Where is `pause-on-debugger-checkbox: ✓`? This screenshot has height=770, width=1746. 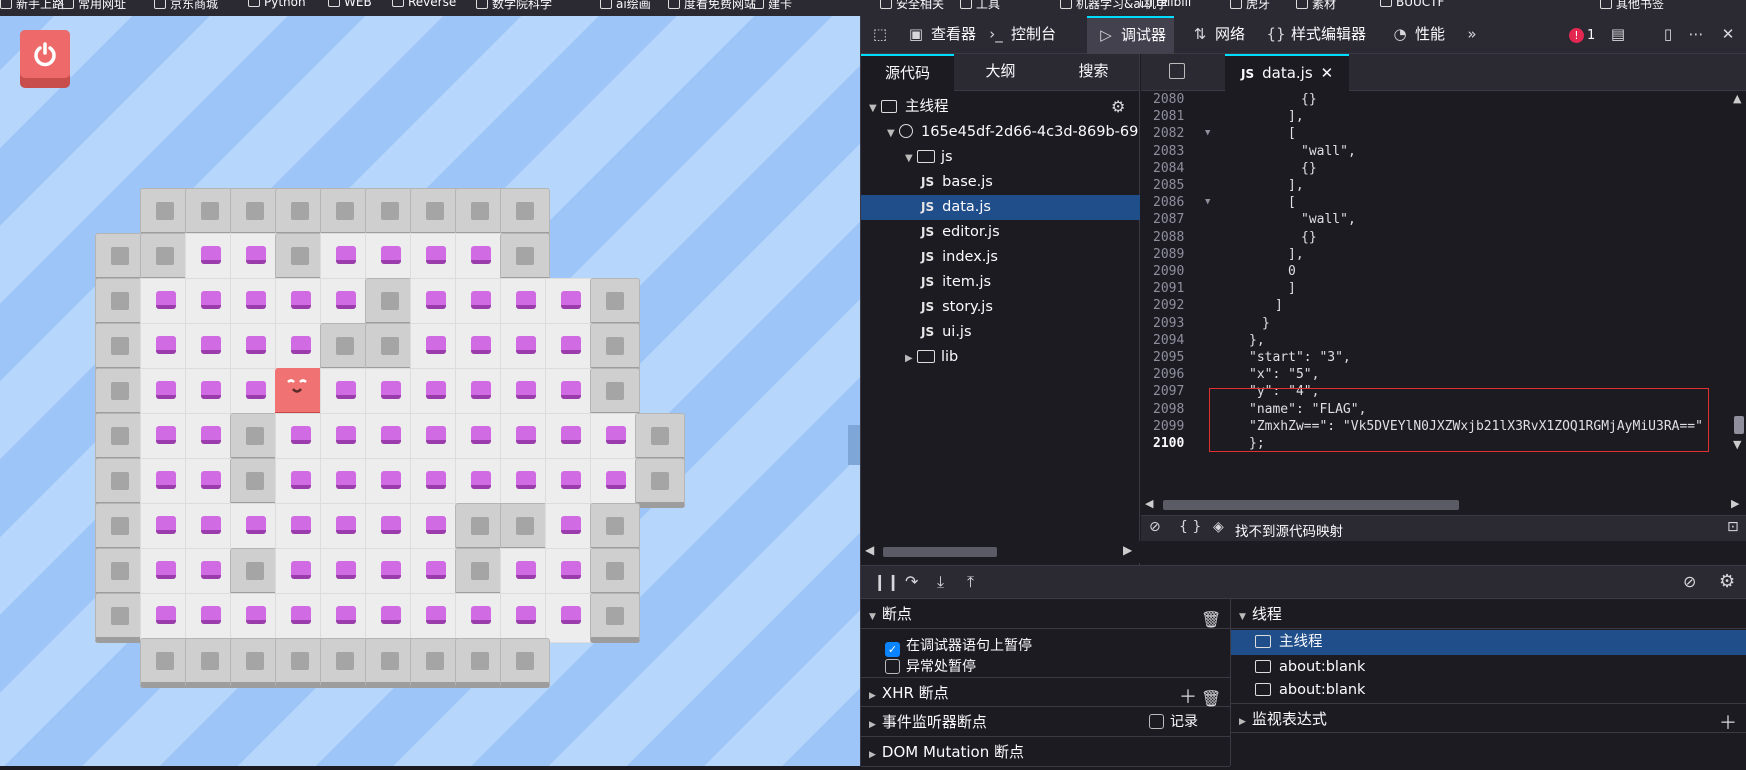
pause-on-debugger-checkbox: ✓ is located at coordinates (892, 649).